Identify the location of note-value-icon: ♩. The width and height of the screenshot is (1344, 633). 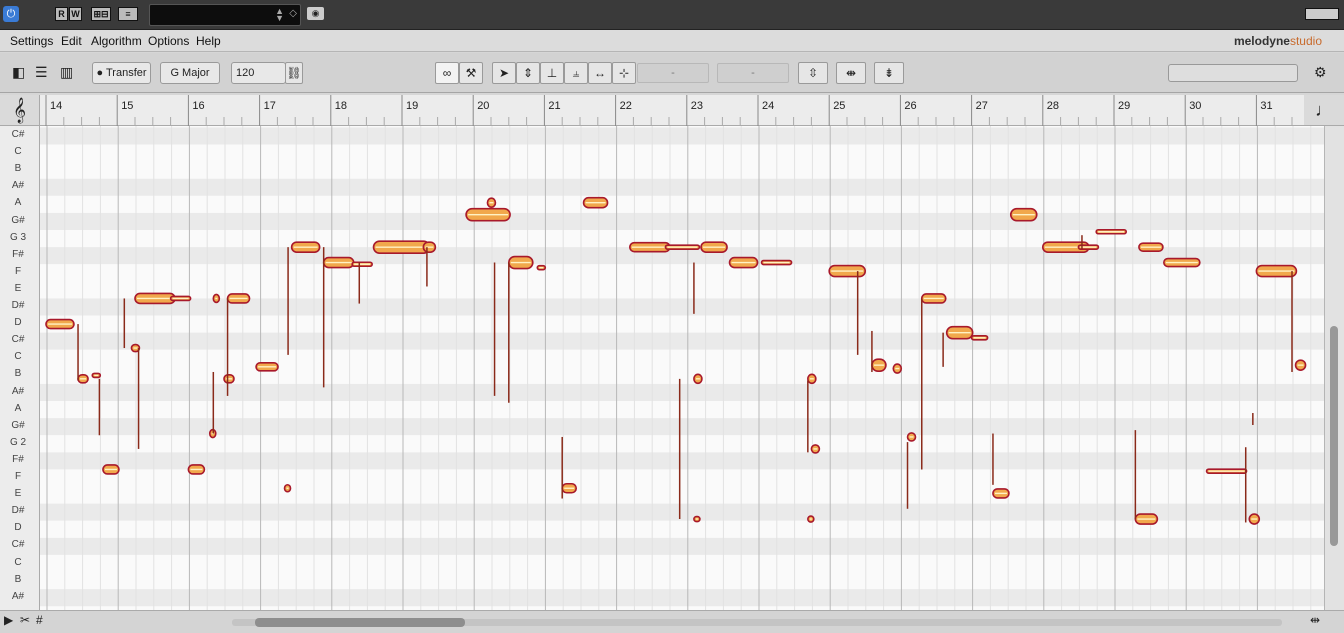
(1324, 110).